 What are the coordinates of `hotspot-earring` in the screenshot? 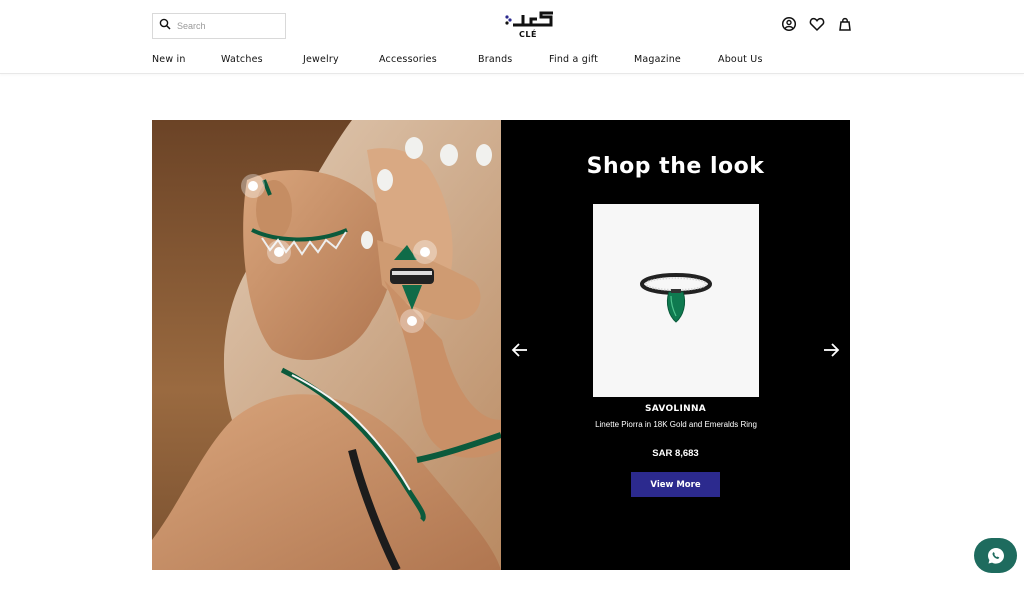 It's located at (279, 252).